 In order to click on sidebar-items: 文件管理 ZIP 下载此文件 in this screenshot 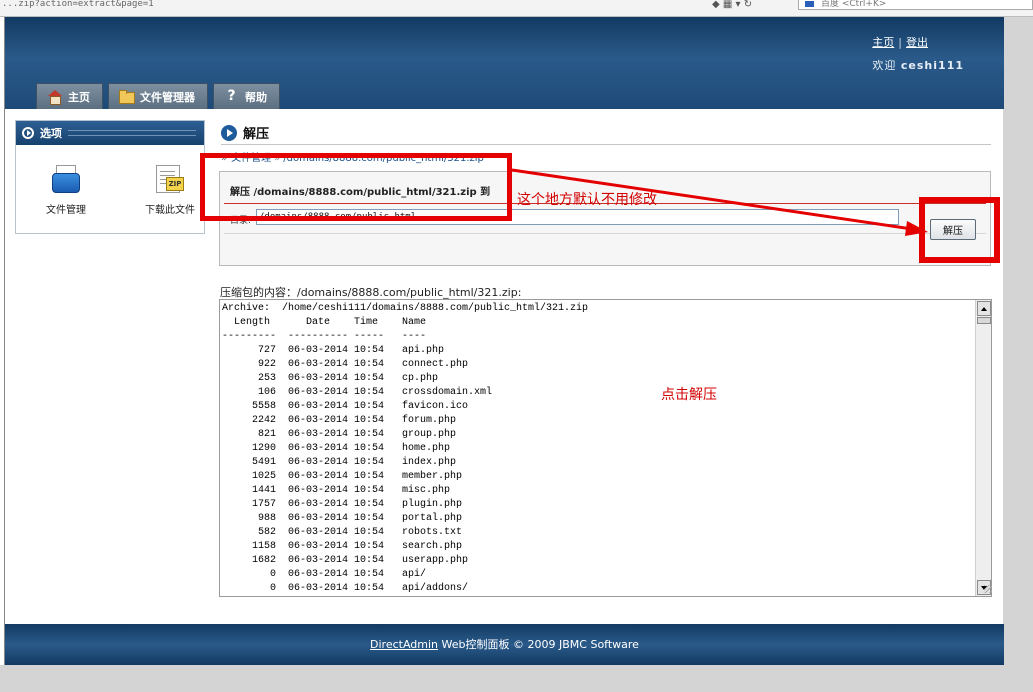, I will do `click(110, 180)`.